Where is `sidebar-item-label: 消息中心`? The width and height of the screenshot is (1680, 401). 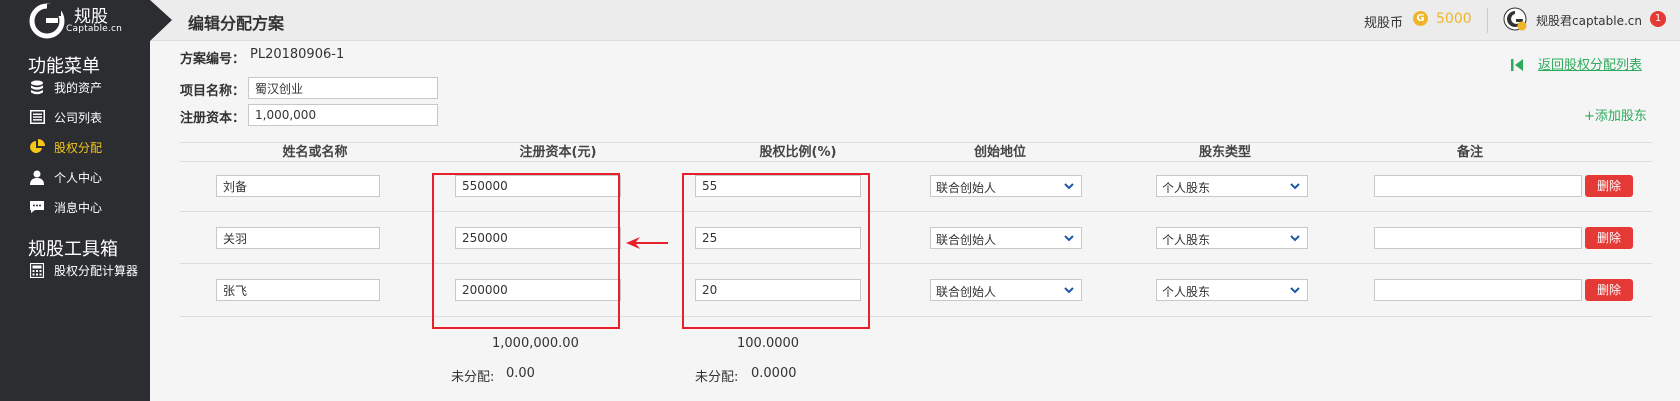
sidebar-item-label: 消息中心 is located at coordinates (78, 207).